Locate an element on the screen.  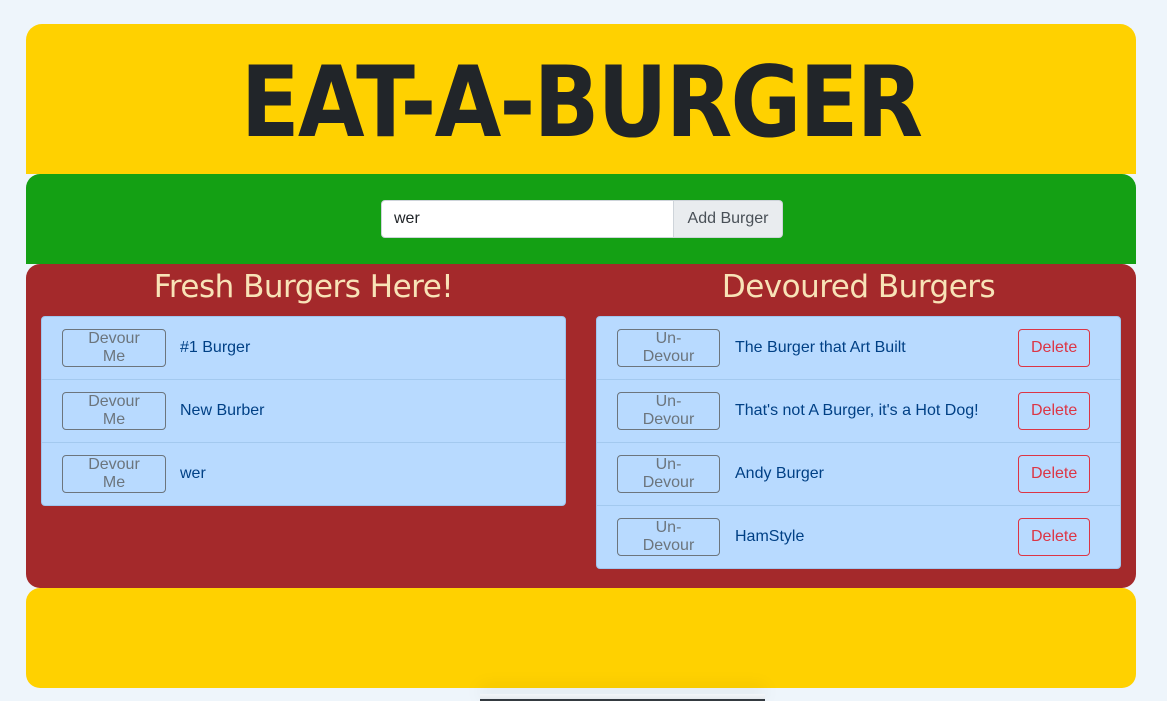
devoured-burgers-heading: Devoured Burgers is located at coordinates (858, 287).